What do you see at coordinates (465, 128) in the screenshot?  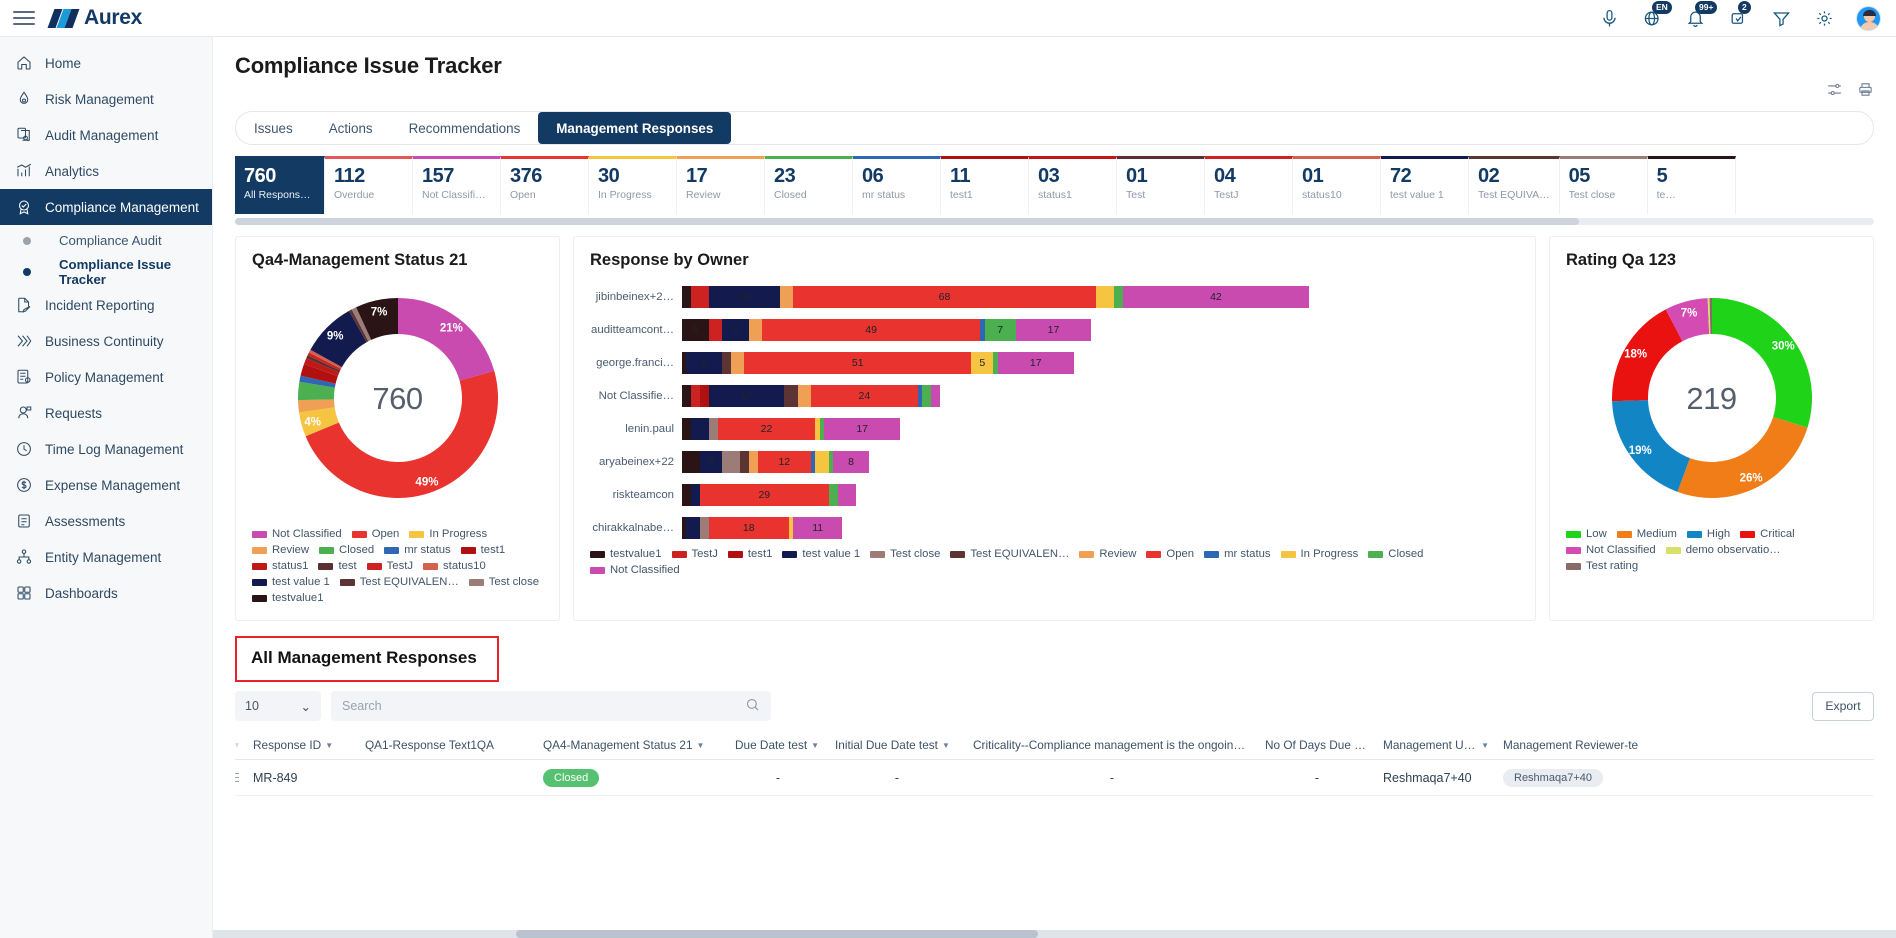 I see `tab-recommendations: Recommendations` at bounding box center [465, 128].